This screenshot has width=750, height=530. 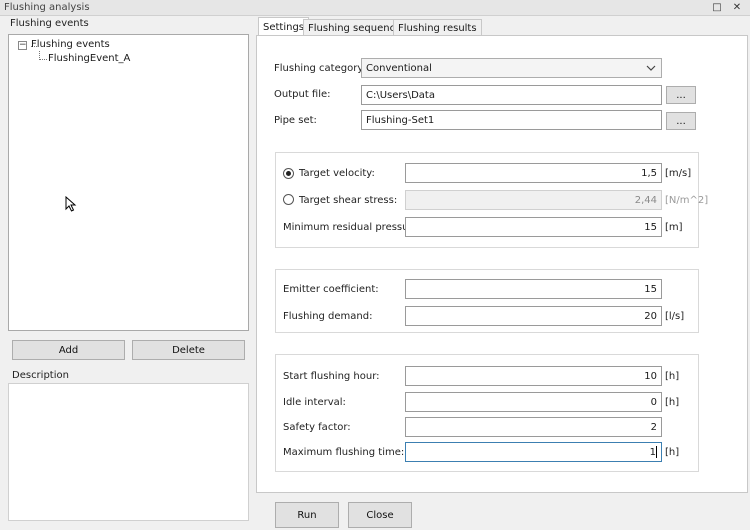 What do you see at coordinates (533, 402) in the screenshot?
I see `idle-interval-input: 0` at bounding box center [533, 402].